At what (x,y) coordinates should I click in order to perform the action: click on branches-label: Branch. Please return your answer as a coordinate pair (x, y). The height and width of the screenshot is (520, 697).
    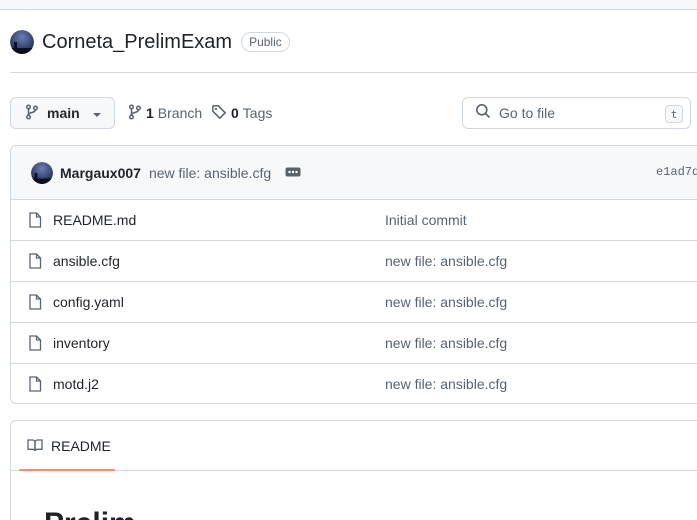
    Looking at the image, I should click on (180, 113).